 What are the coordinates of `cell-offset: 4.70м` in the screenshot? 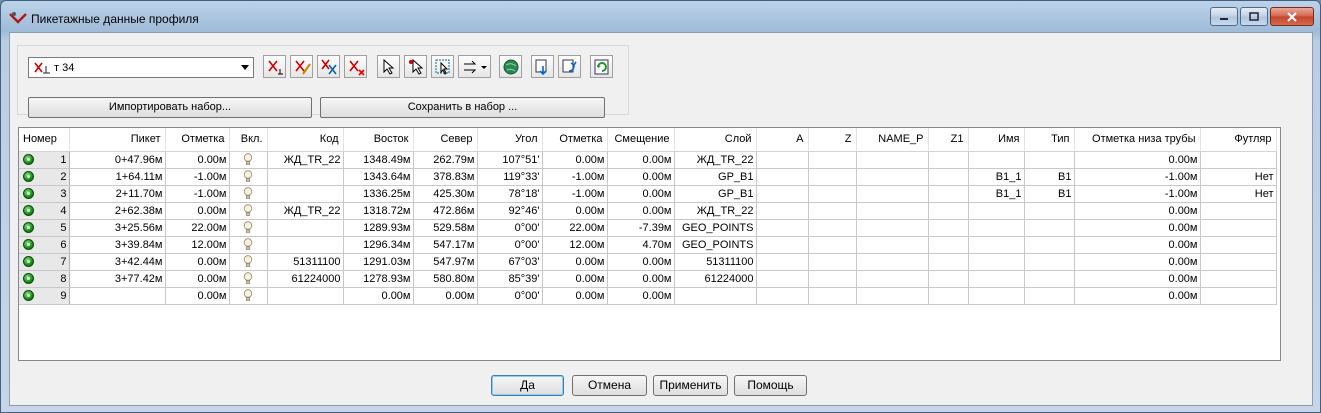 It's located at (641, 245).